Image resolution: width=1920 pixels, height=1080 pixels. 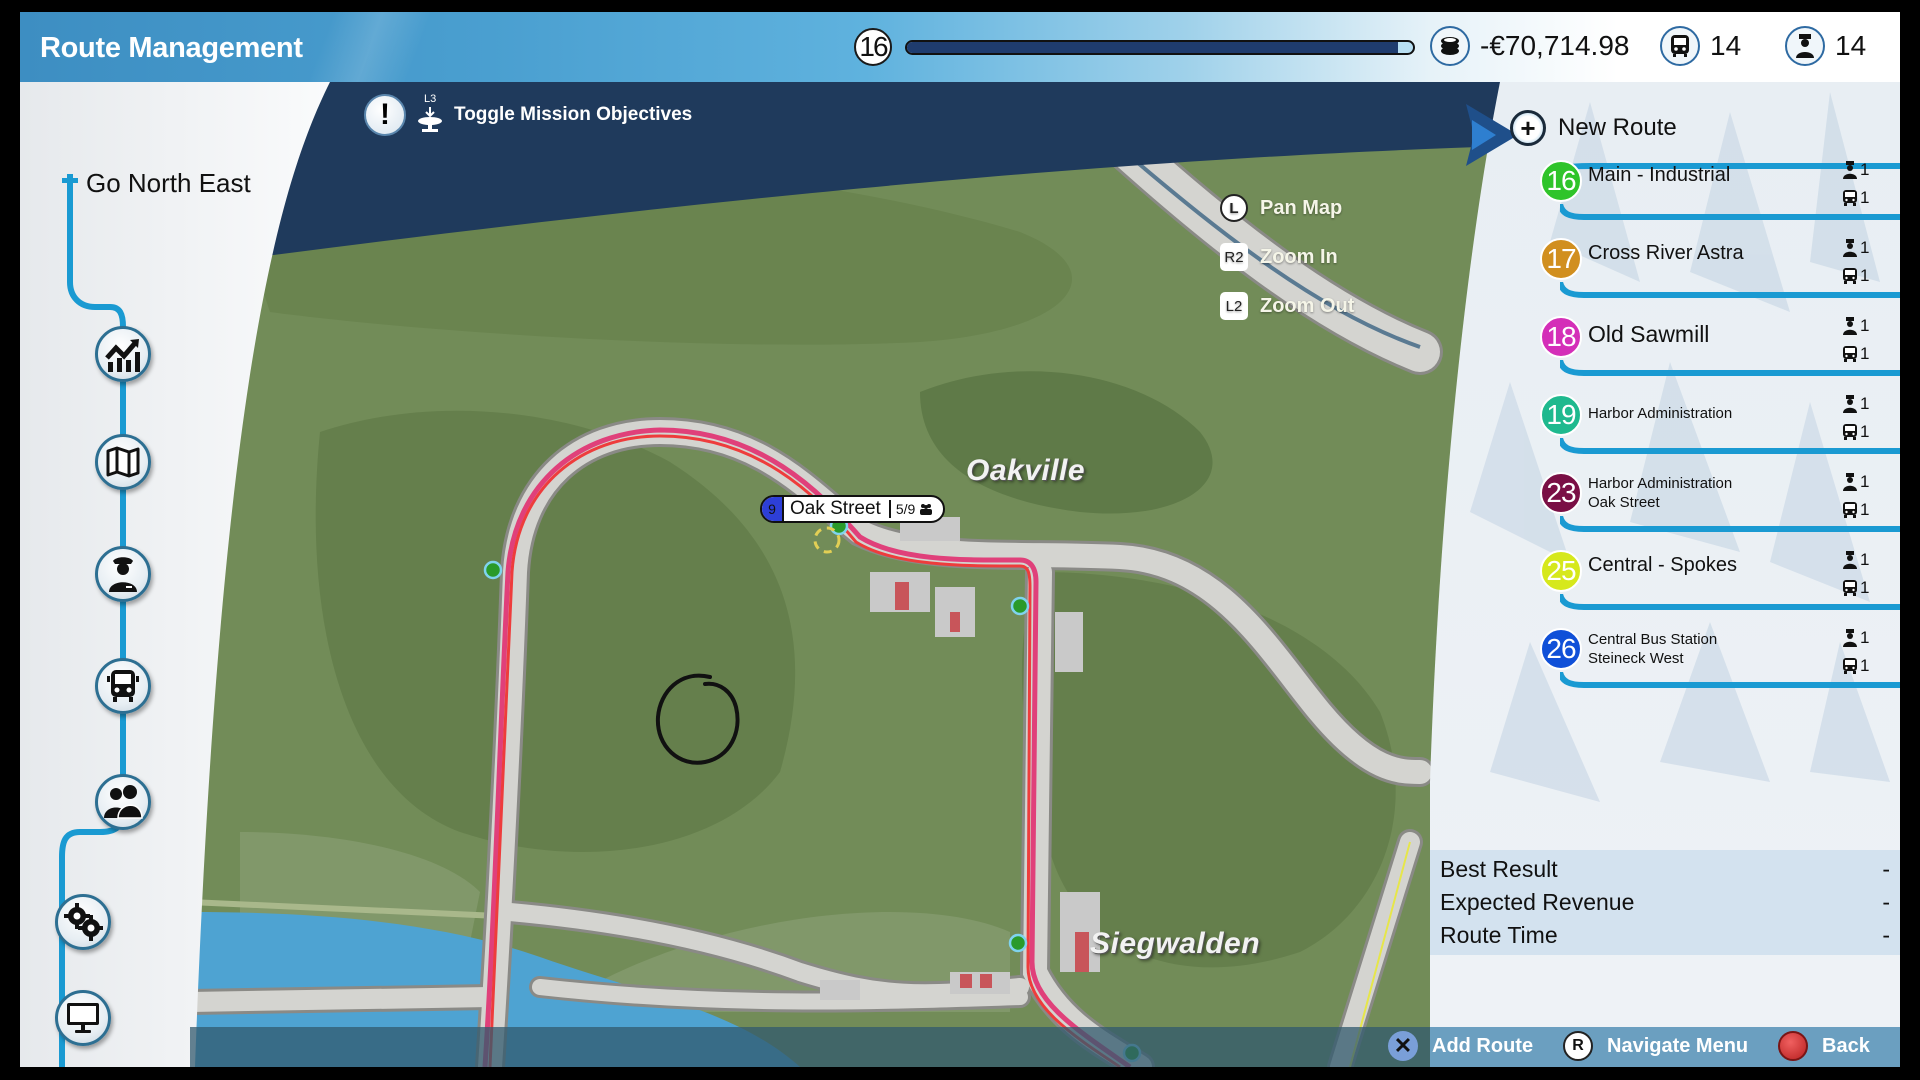 What do you see at coordinates (1636, 658) in the screenshot?
I see `route-name-line: Steineck West` at bounding box center [1636, 658].